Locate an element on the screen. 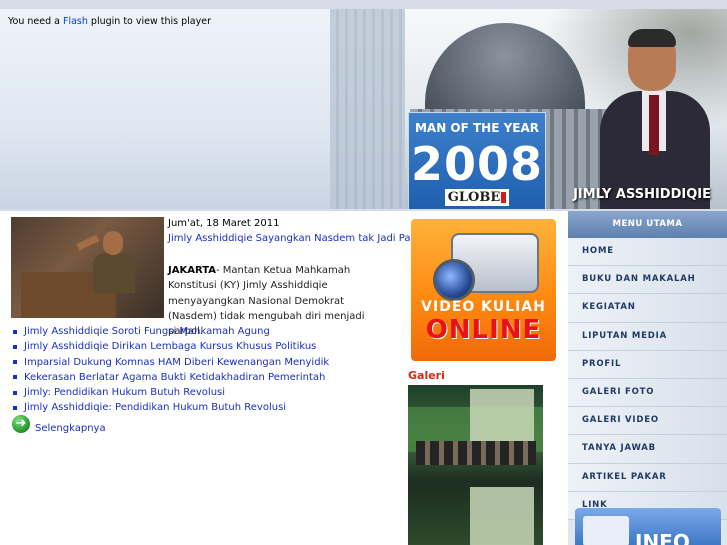 The image size is (727, 545). info-banner: INFO is located at coordinates (648, 526).